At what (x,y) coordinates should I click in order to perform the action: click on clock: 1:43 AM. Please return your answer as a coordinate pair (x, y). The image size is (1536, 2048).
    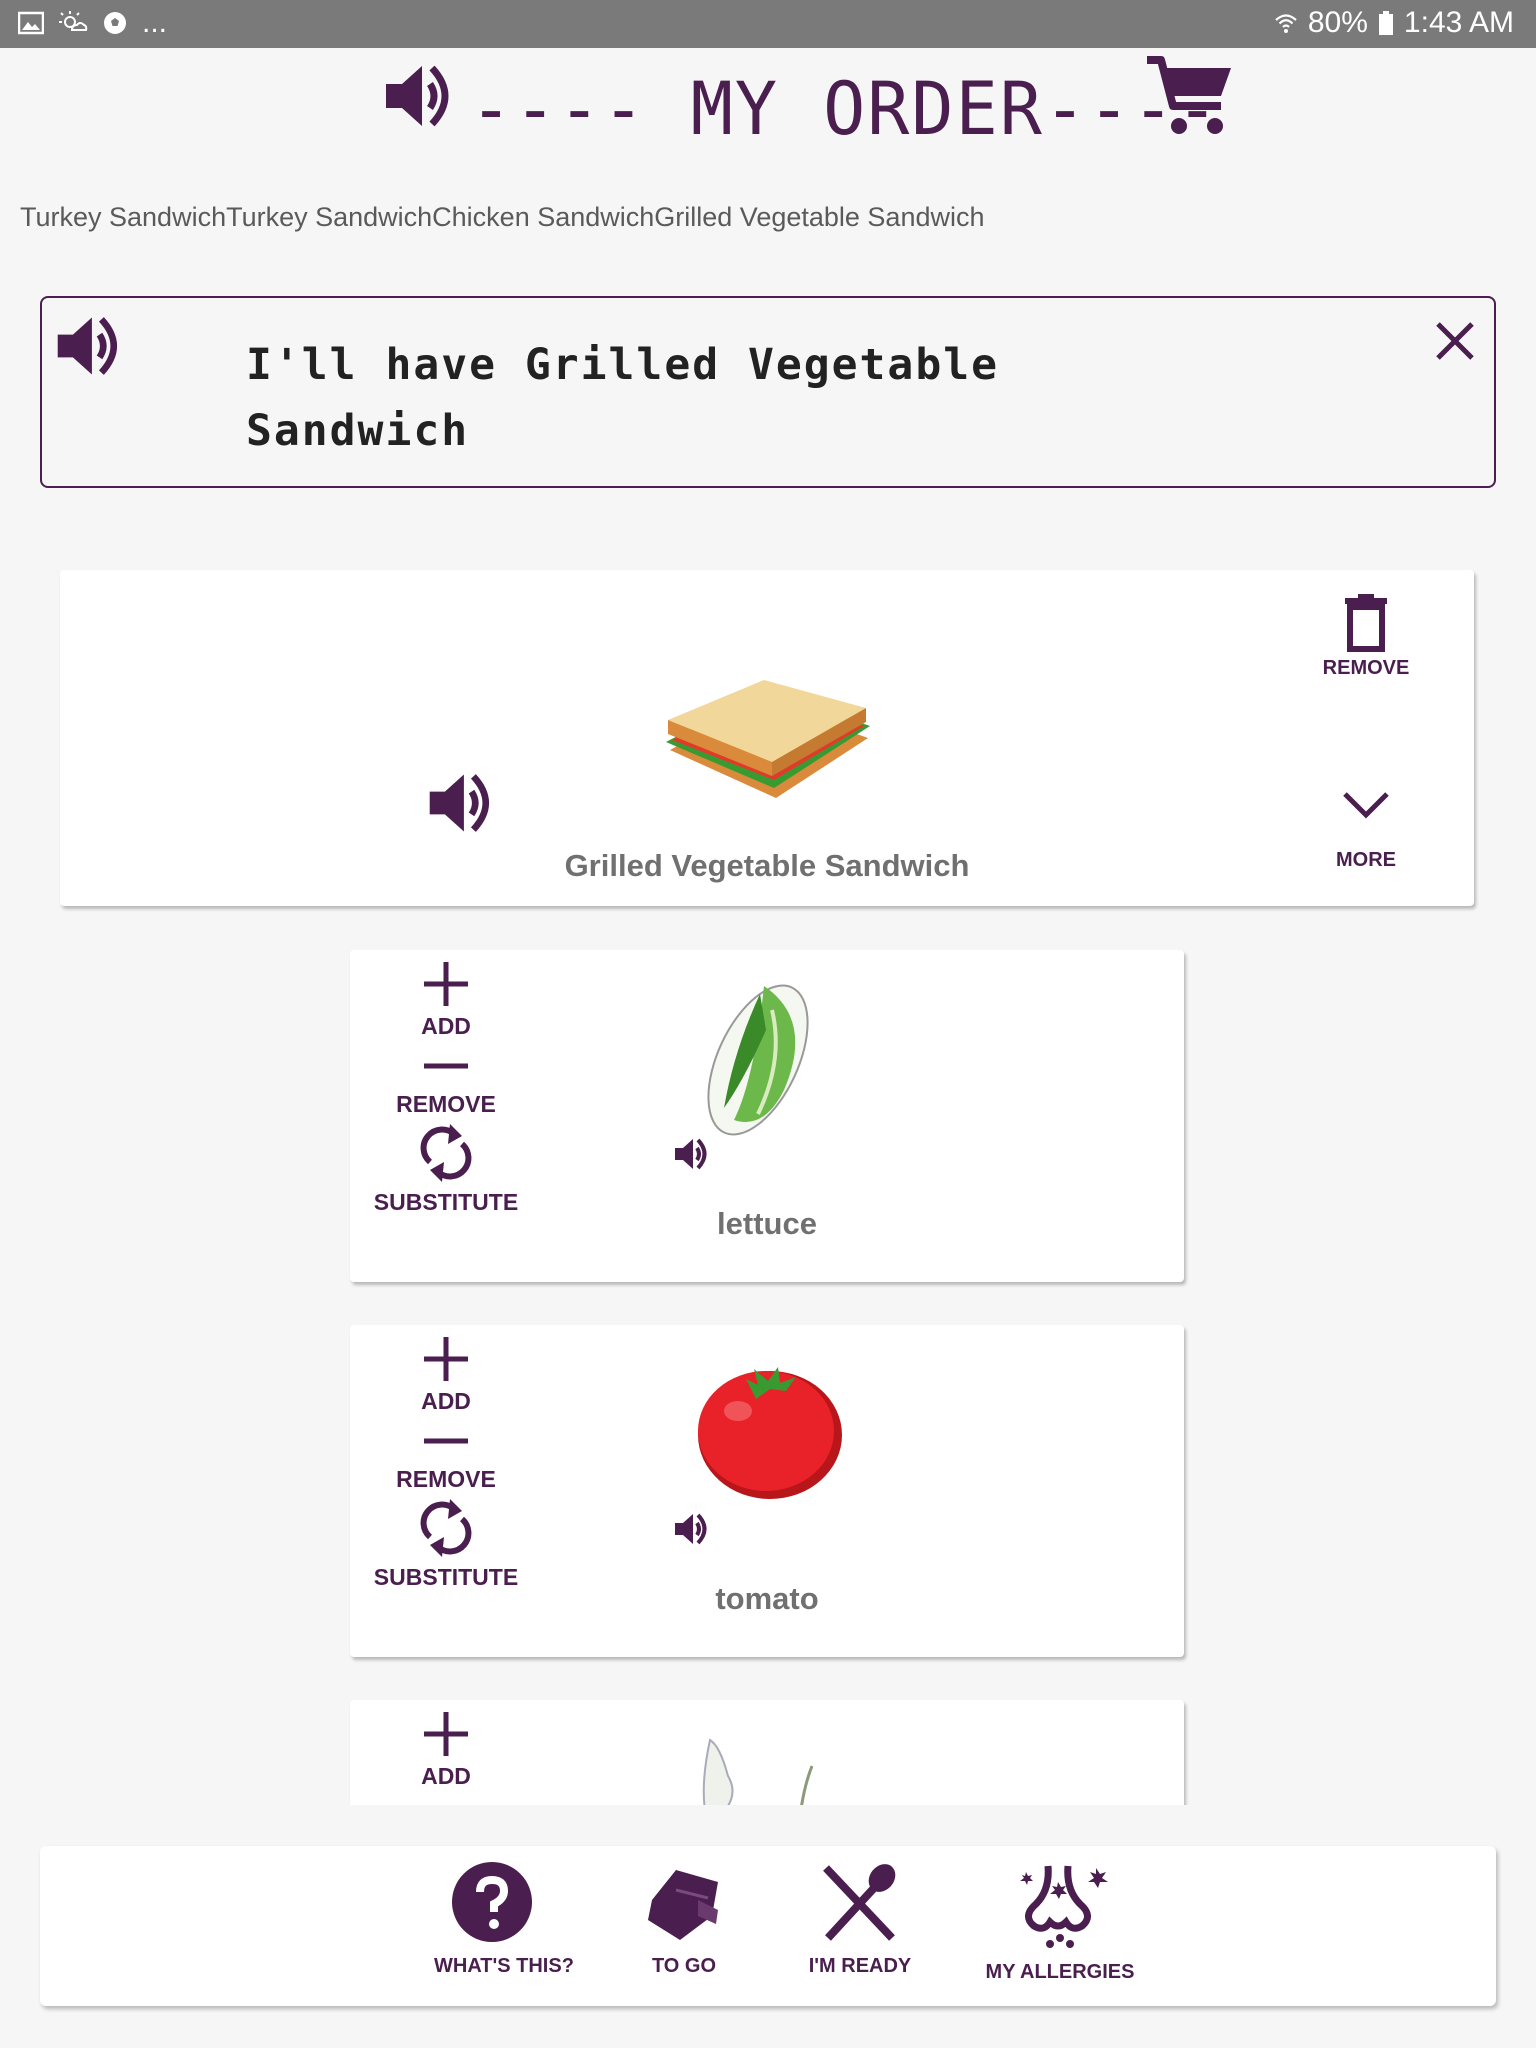
    Looking at the image, I should click on (1458, 22).